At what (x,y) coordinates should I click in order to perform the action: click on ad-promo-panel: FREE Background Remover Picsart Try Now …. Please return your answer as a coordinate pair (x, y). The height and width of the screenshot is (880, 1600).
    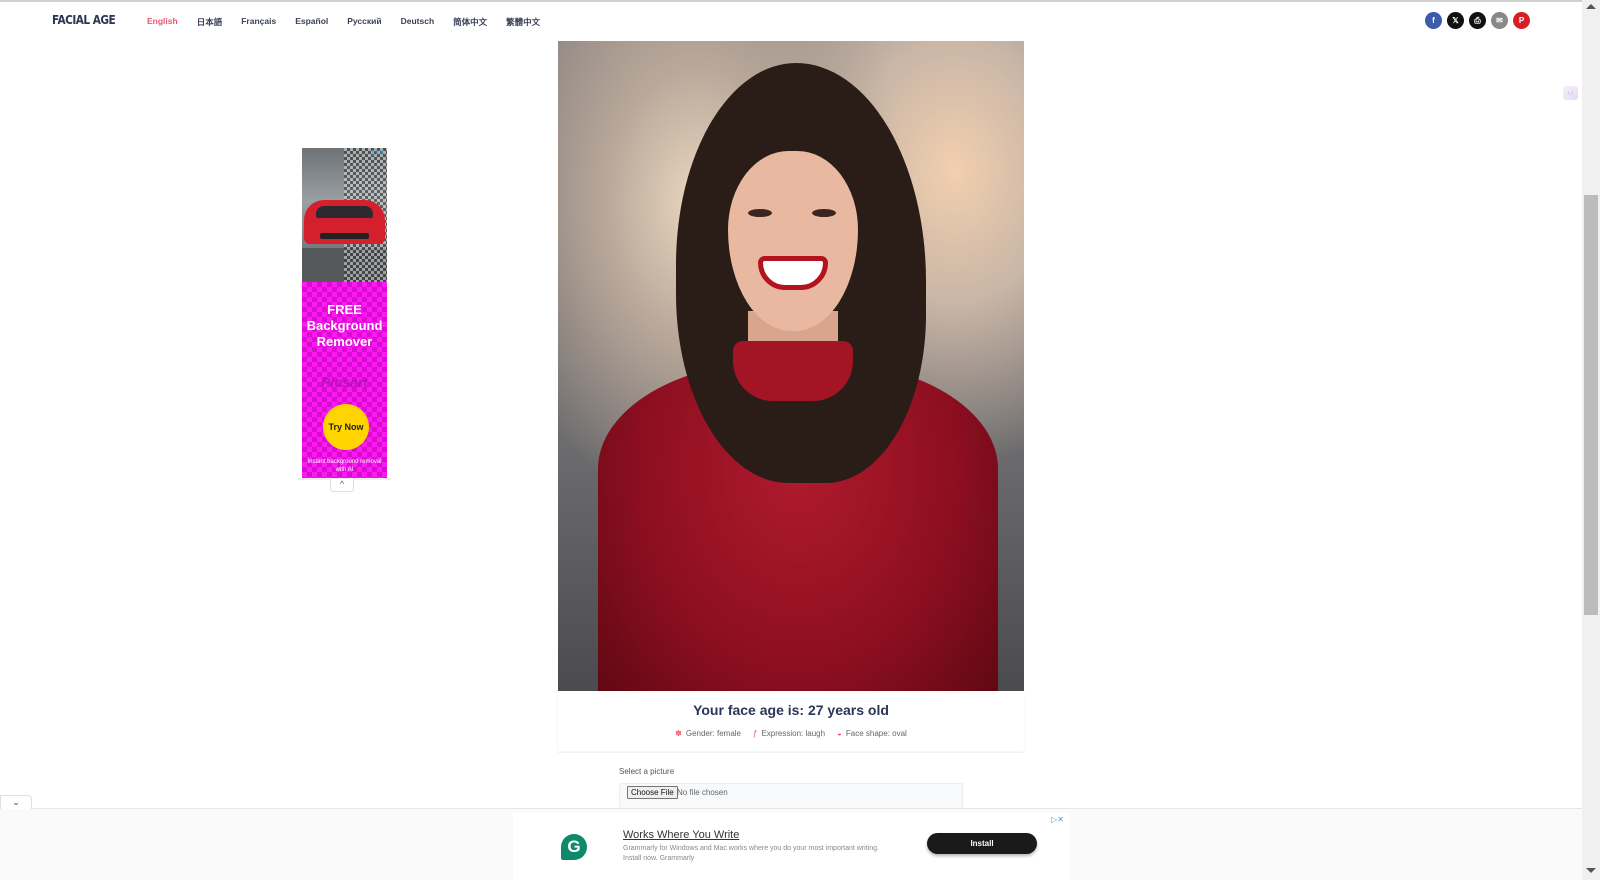
    Looking at the image, I should click on (344, 380).